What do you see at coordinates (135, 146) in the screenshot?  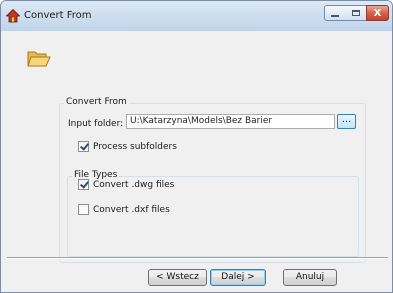 I see `process-subfolders-label: Process subfolders` at bounding box center [135, 146].